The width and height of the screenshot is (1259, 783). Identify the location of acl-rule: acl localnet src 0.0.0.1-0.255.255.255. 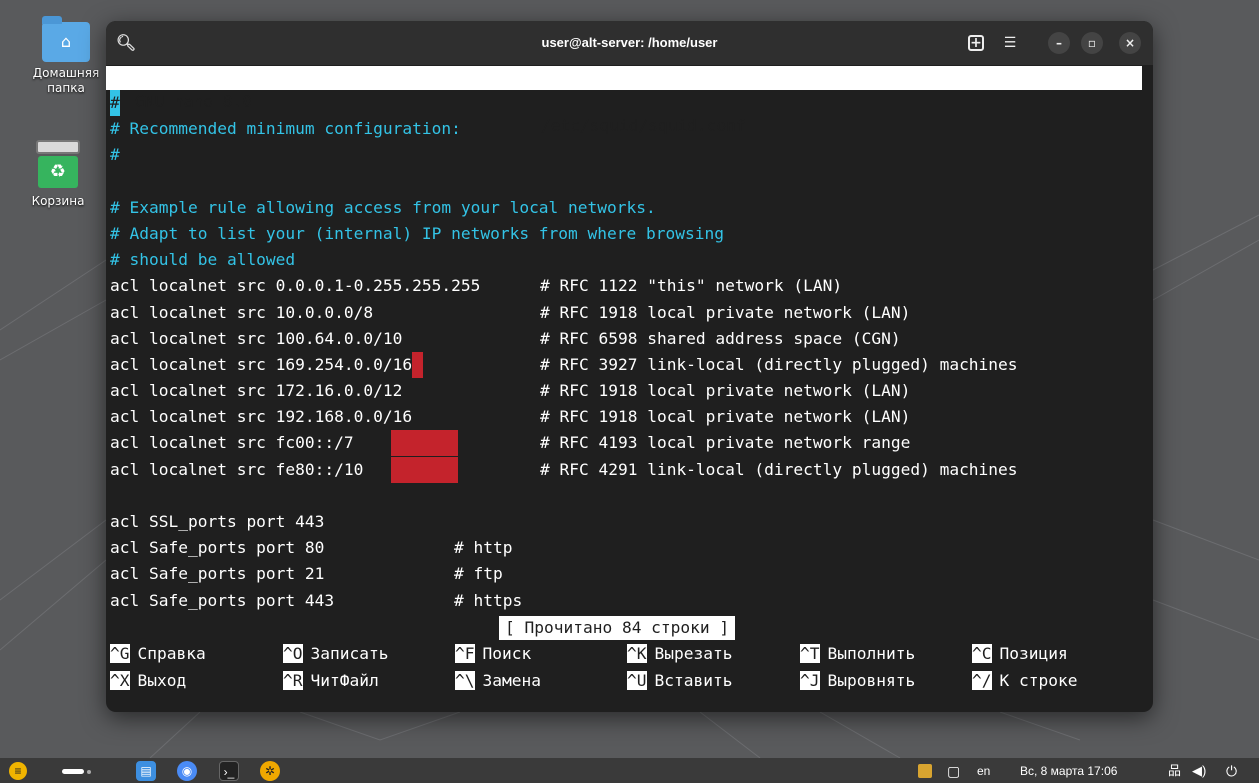
(295, 286).